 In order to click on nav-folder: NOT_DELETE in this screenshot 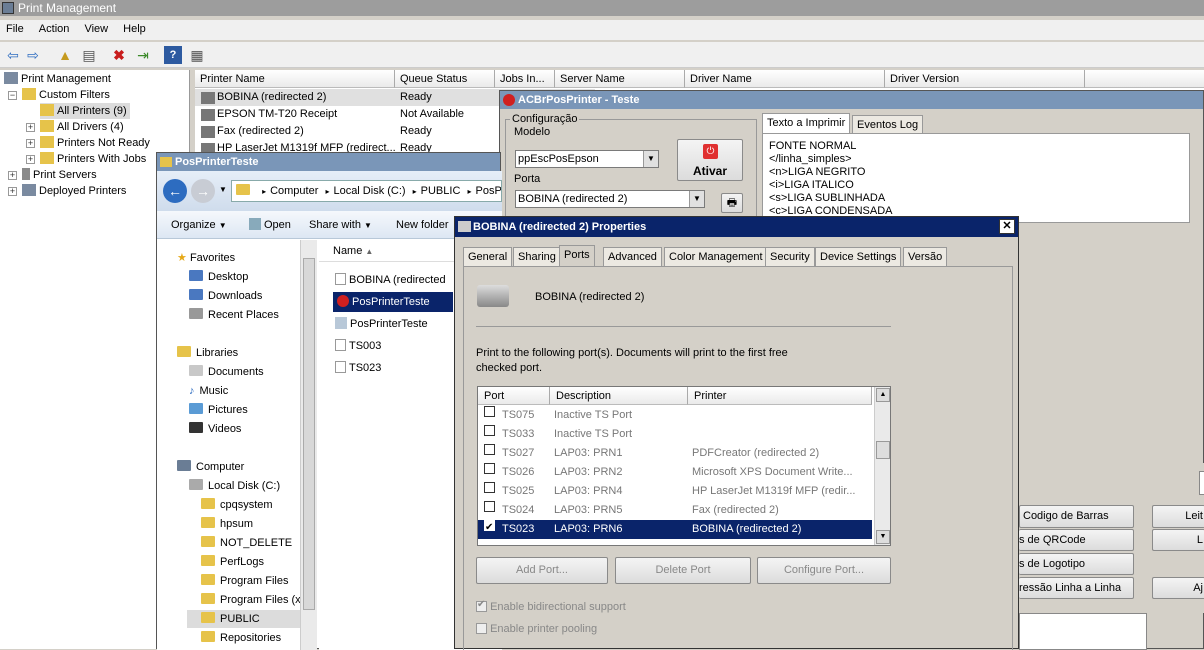, I will do `click(246, 543)`.